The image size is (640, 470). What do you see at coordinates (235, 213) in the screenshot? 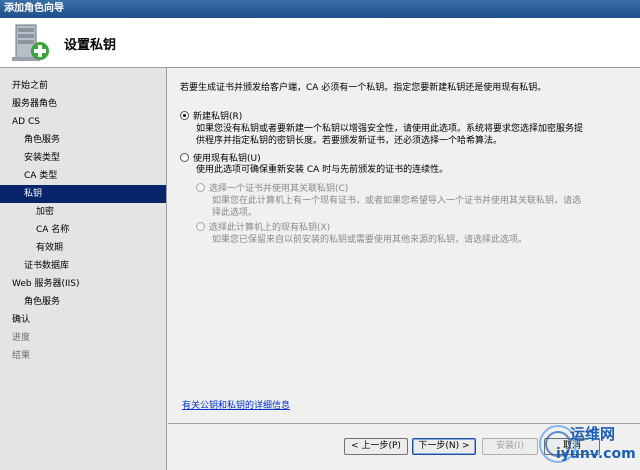
I see `sub-cert-desc-line2: 择此选项。` at bounding box center [235, 213].